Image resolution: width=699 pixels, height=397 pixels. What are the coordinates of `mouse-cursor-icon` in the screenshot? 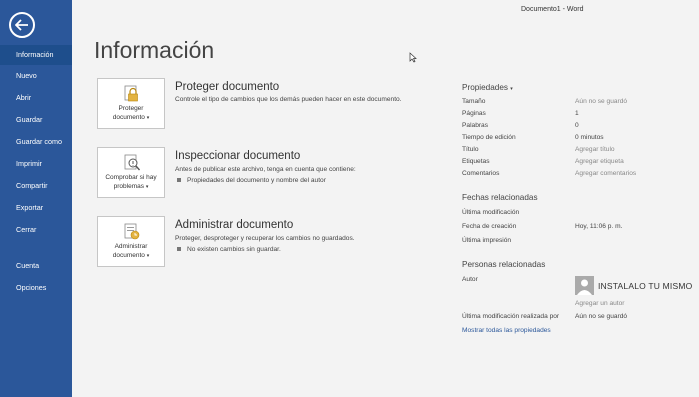 It's located at (413, 57).